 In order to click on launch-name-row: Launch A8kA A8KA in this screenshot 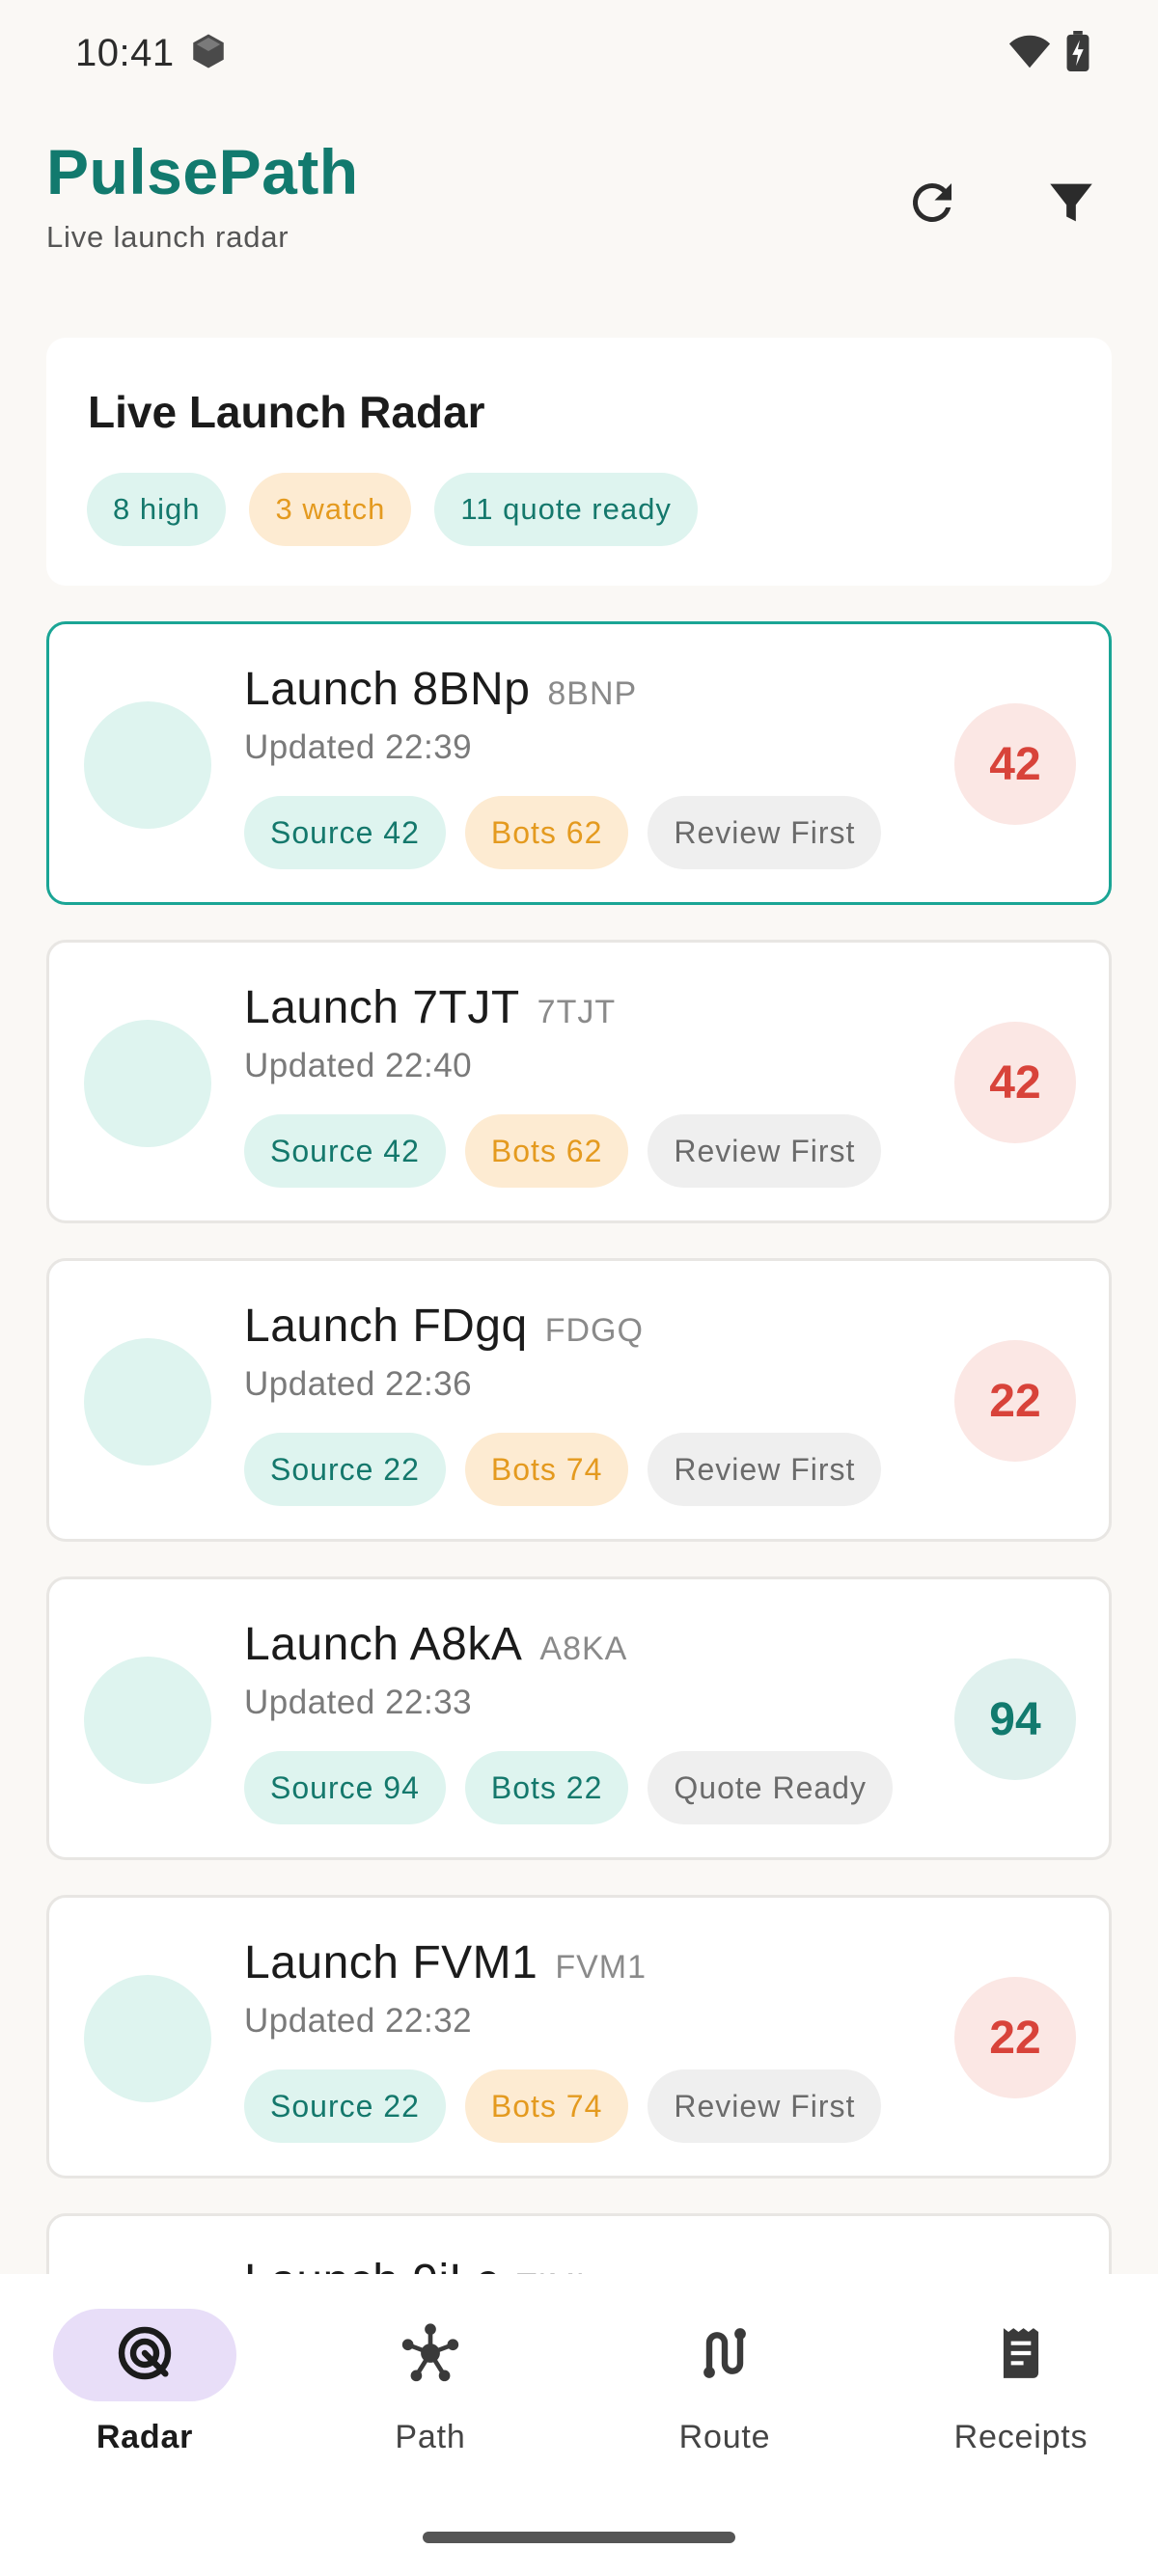, I will do `click(435, 1644)`.